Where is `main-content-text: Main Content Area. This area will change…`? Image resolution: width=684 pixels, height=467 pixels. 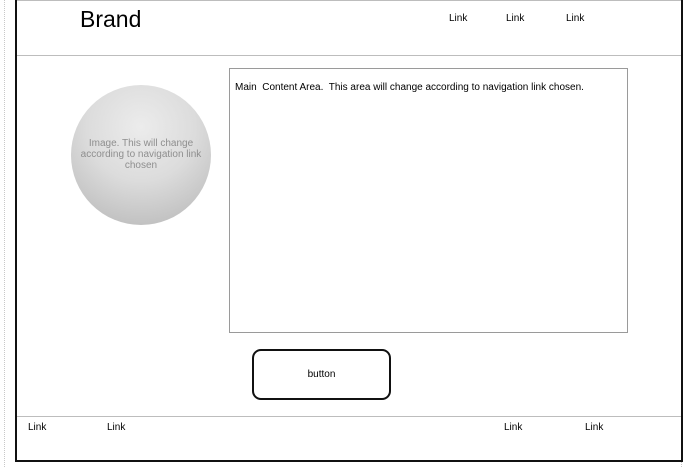 main-content-text: Main Content Area. This area will change… is located at coordinates (409, 87).